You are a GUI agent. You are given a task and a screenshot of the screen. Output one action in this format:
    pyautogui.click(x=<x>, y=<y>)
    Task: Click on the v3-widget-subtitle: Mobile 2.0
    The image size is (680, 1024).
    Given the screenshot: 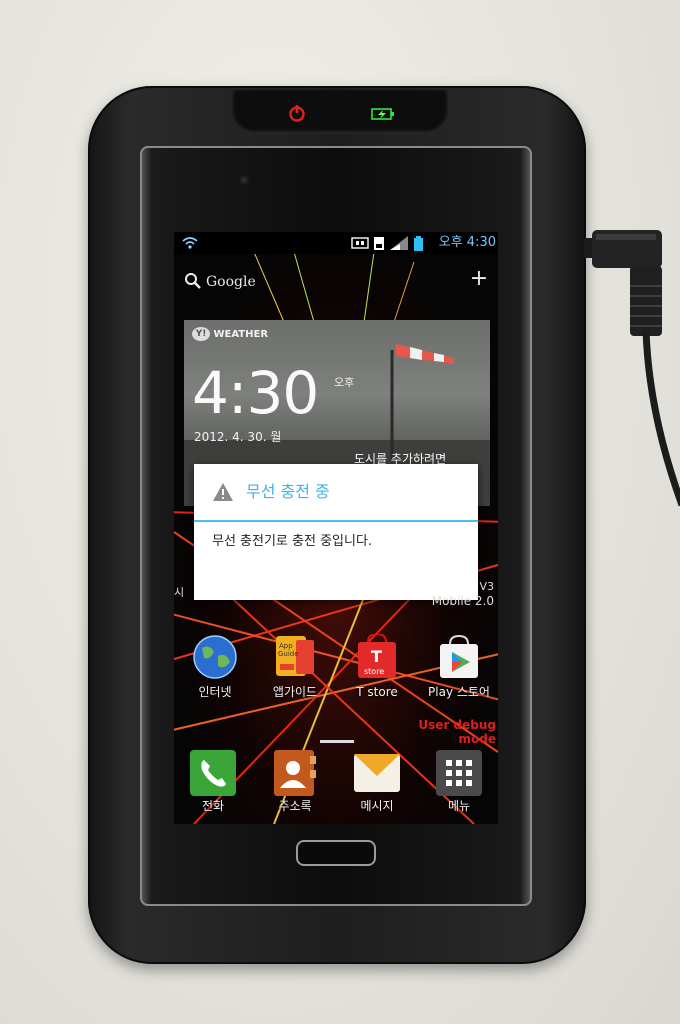 What is the action you would take?
    pyautogui.click(x=462, y=601)
    